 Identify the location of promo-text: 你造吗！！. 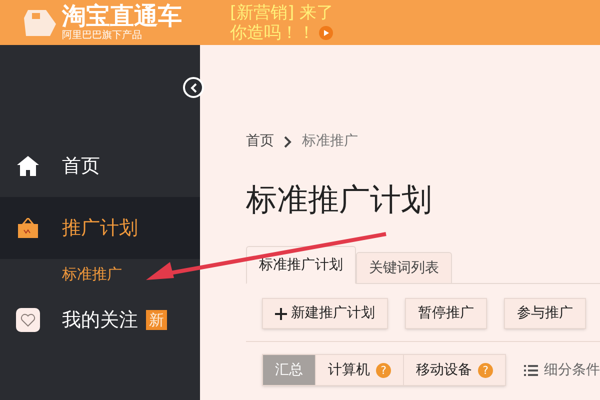
(272, 32).